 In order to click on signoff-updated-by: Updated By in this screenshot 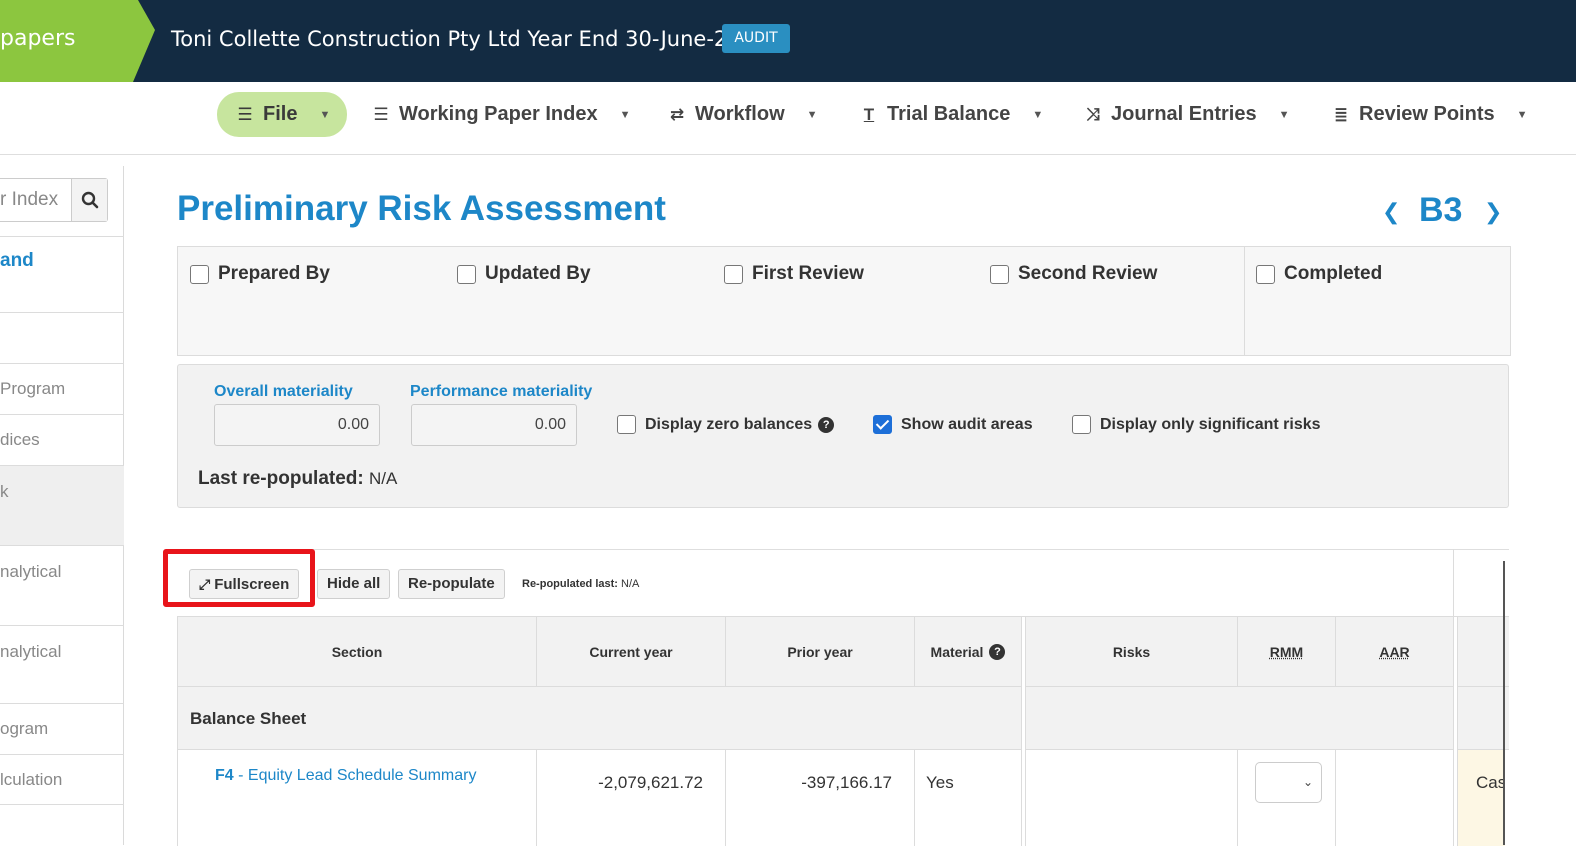, I will do `click(524, 274)`.